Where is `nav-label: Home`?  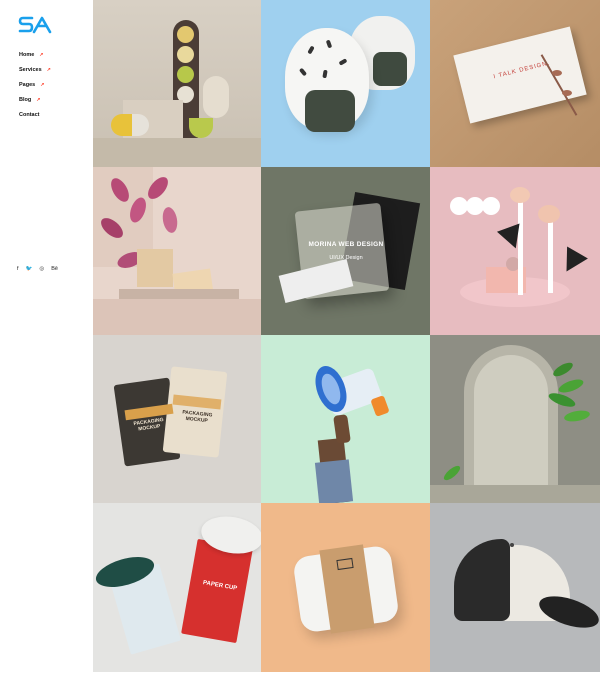
nav-label: Home is located at coordinates (27, 55).